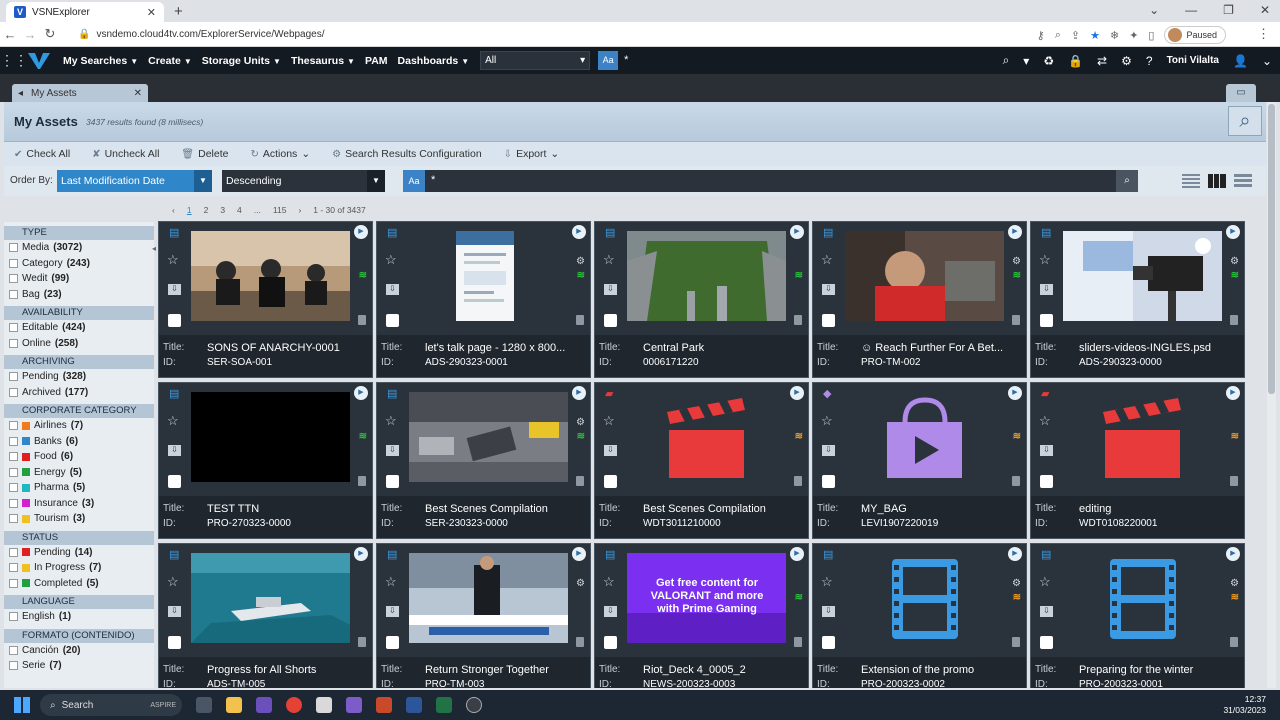 The width and height of the screenshot is (1280, 720). I want to click on facet-item: Category (243), so click(79, 264).